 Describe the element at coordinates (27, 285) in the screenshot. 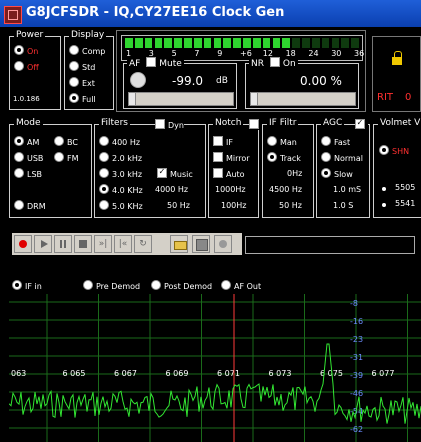

I see `spectrum-if-in-radio: IF in` at that location.